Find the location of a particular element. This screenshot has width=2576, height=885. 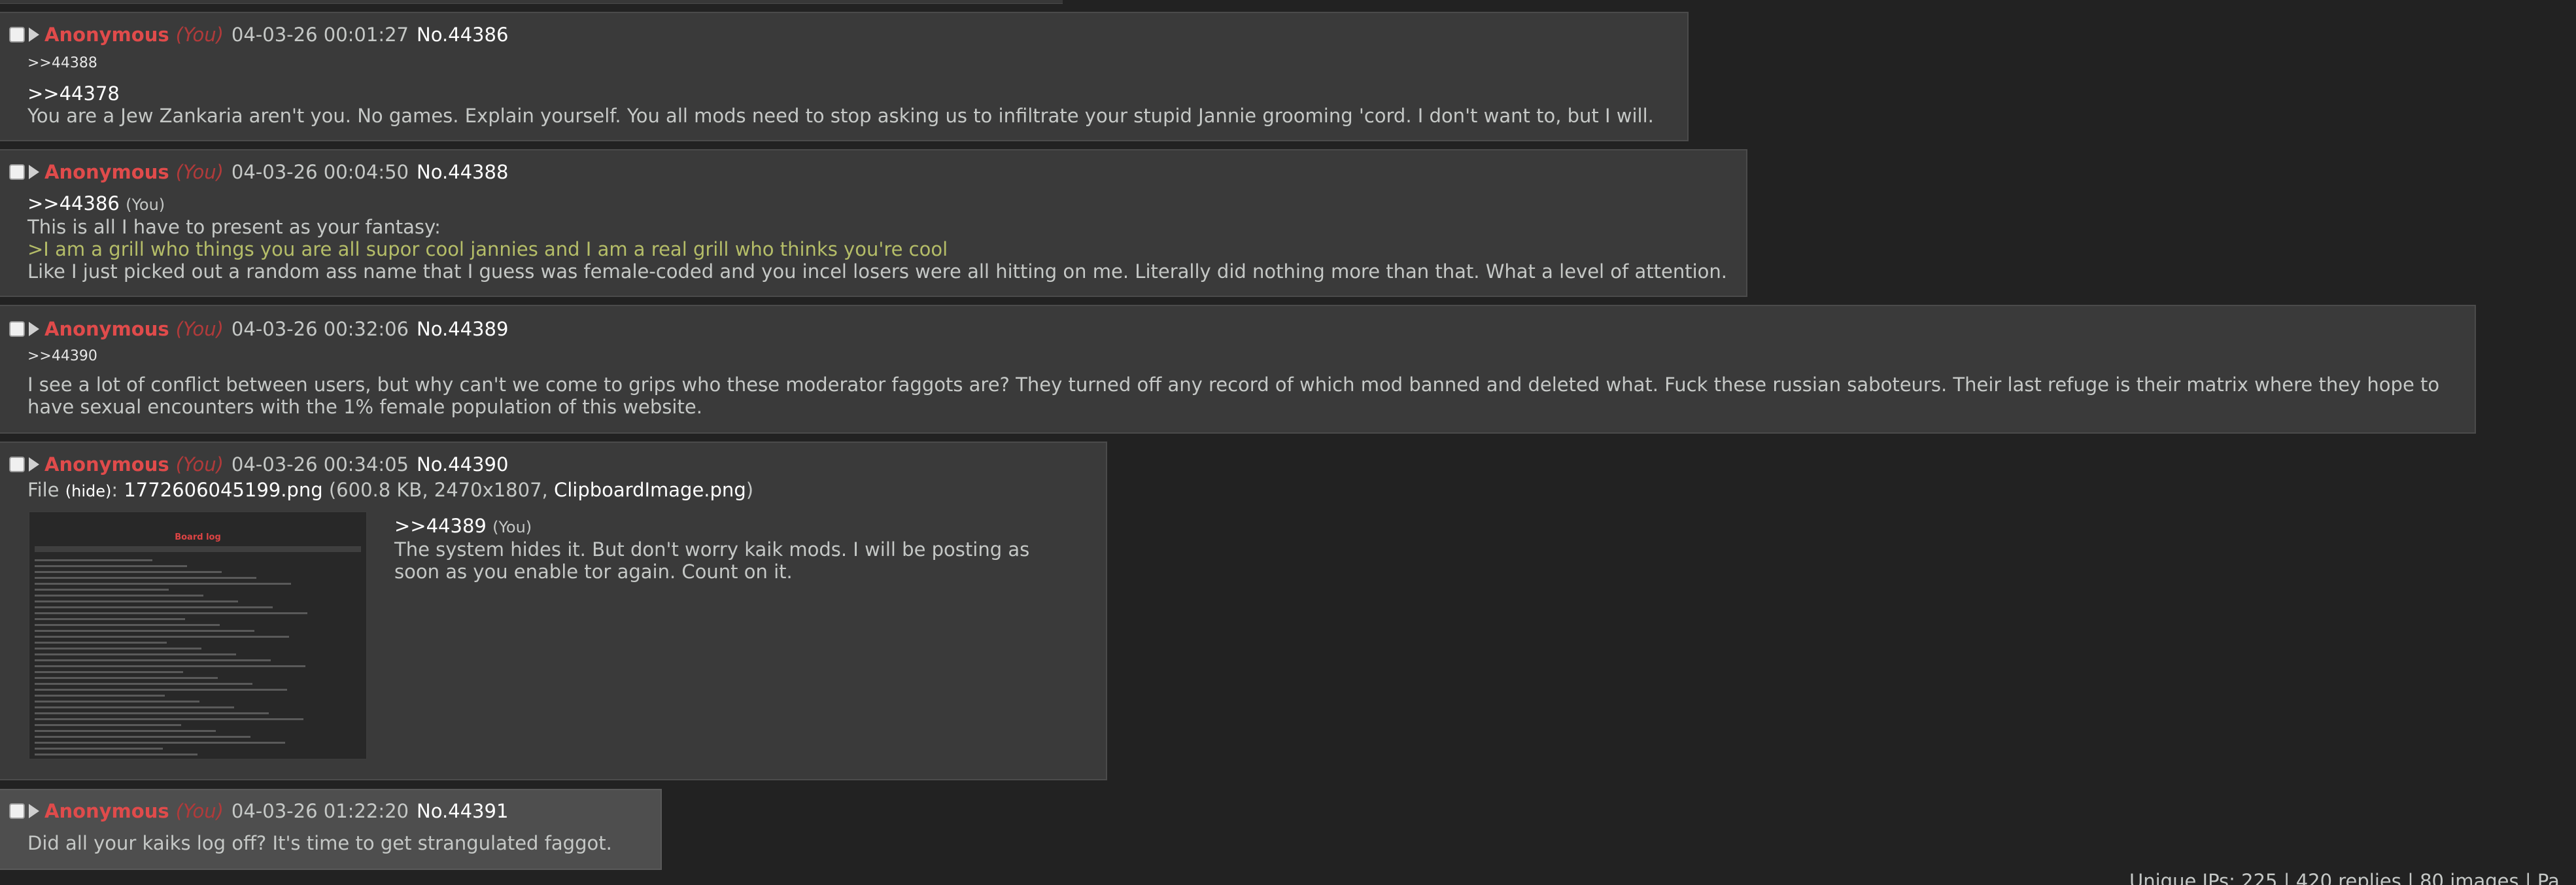

file-meta-close: ) is located at coordinates (750, 490).